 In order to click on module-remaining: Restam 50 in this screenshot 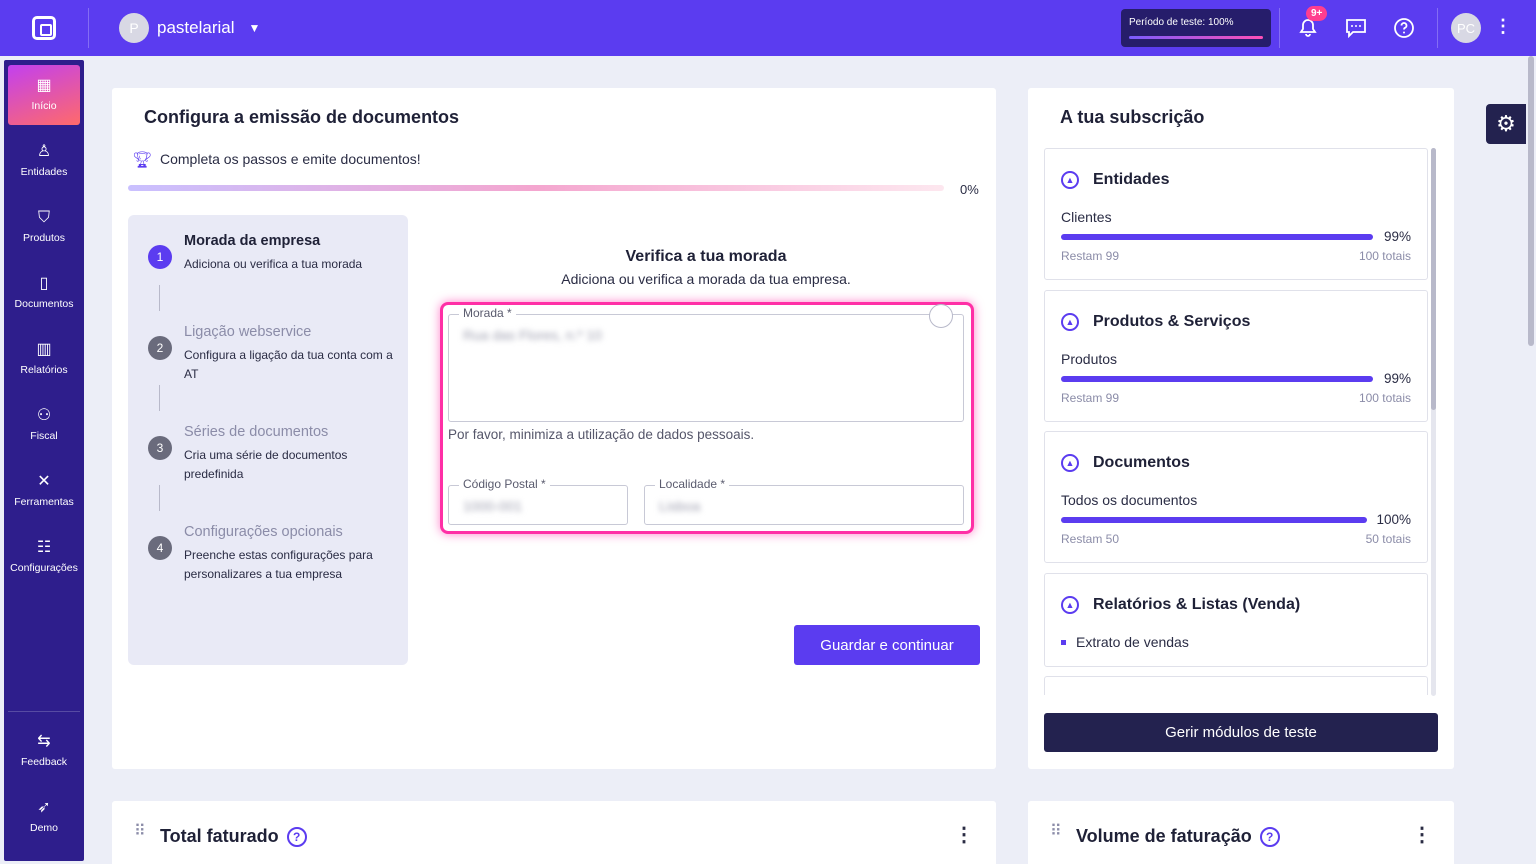, I will do `click(1090, 539)`.